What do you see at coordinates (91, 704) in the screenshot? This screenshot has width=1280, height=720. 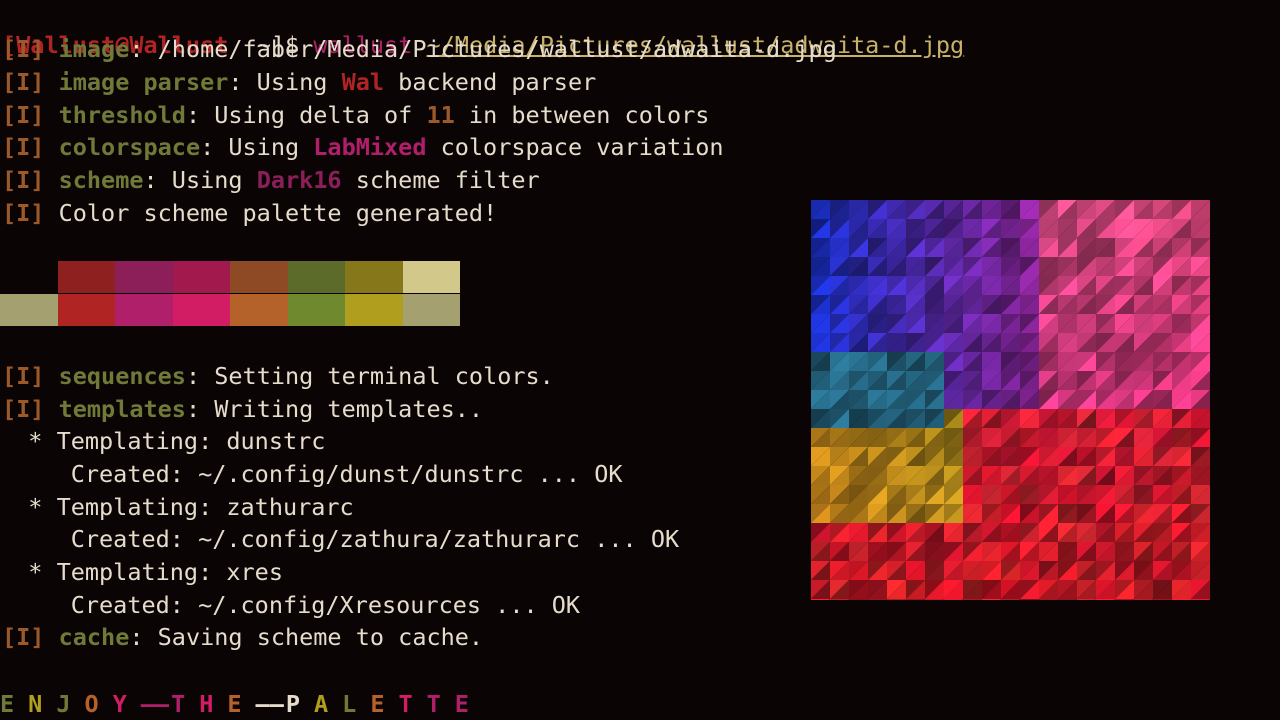 I see `banner-letter: O` at bounding box center [91, 704].